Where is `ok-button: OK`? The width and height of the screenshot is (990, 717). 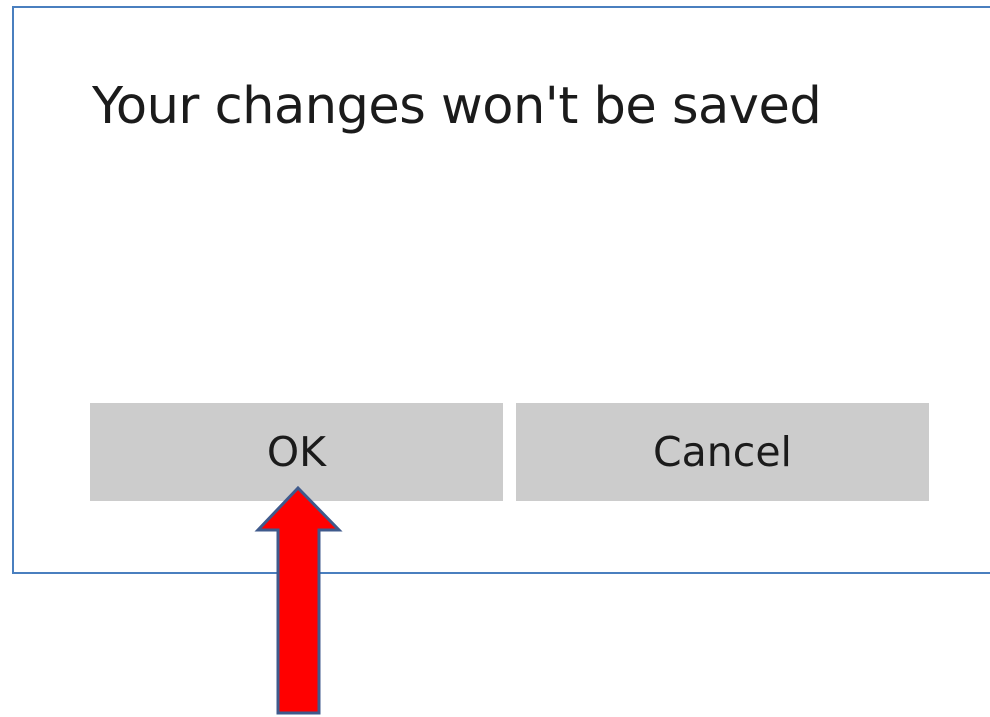 ok-button: OK is located at coordinates (296, 452).